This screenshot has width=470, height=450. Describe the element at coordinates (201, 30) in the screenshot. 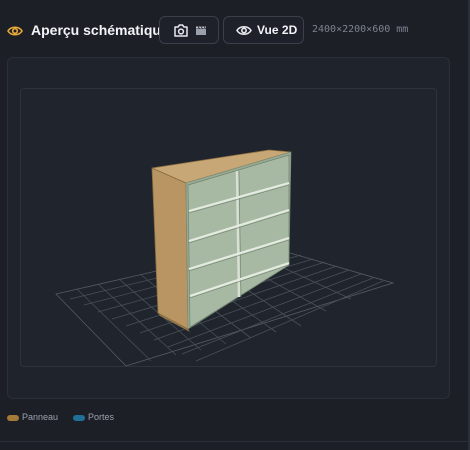

I see `clapperboard-icon` at that location.